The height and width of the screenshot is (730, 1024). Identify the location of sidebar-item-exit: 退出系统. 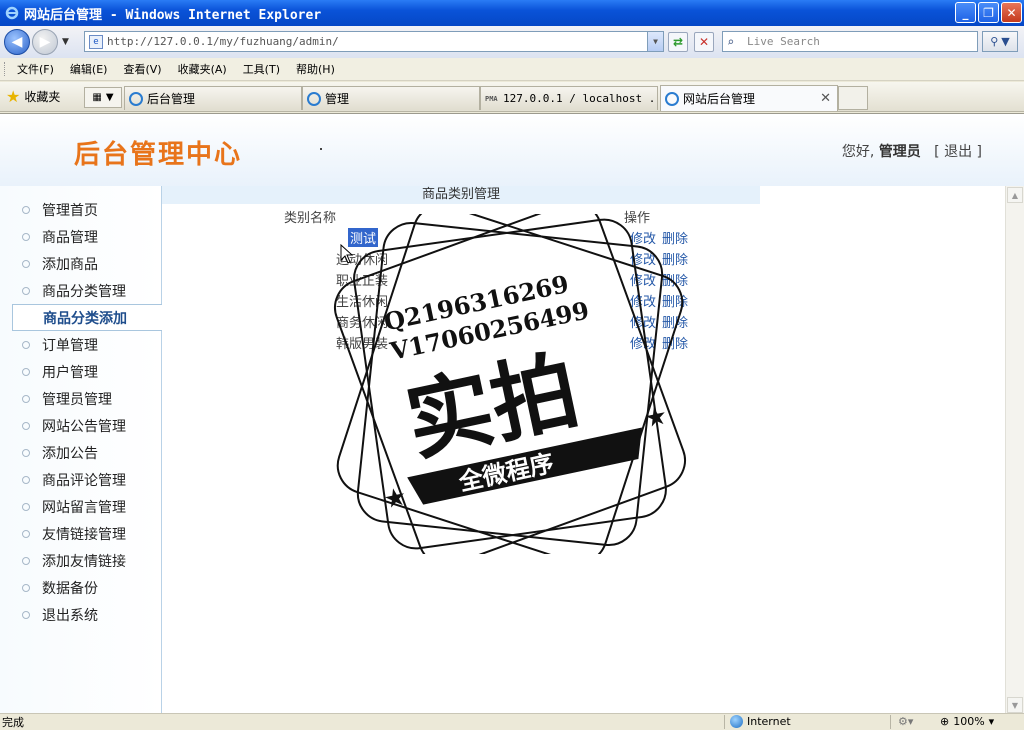
(81, 614).